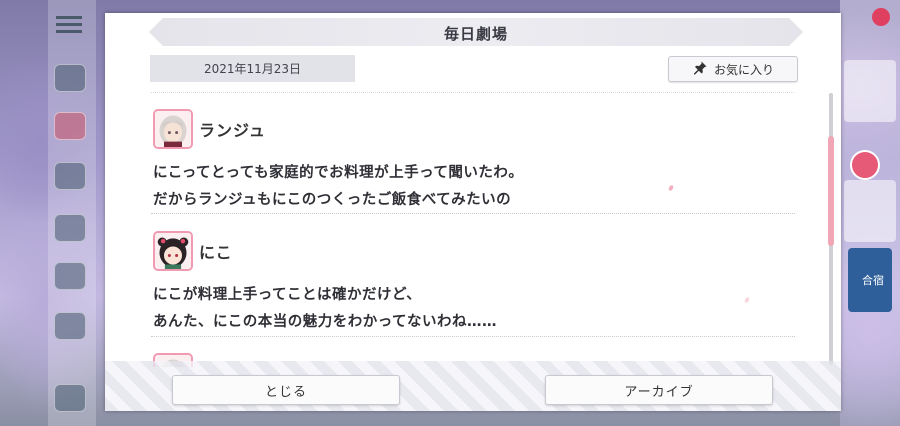 The image size is (900, 426). I want to click on rail-expand-icon, so click(70, 326).